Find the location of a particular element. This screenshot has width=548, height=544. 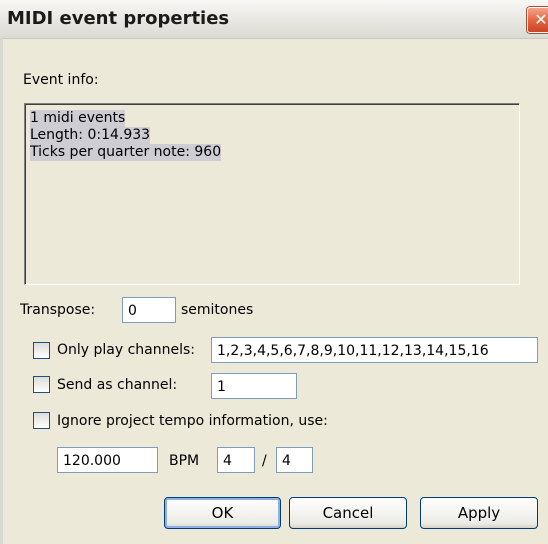

ok-button: OK is located at coordinates (222, 513).